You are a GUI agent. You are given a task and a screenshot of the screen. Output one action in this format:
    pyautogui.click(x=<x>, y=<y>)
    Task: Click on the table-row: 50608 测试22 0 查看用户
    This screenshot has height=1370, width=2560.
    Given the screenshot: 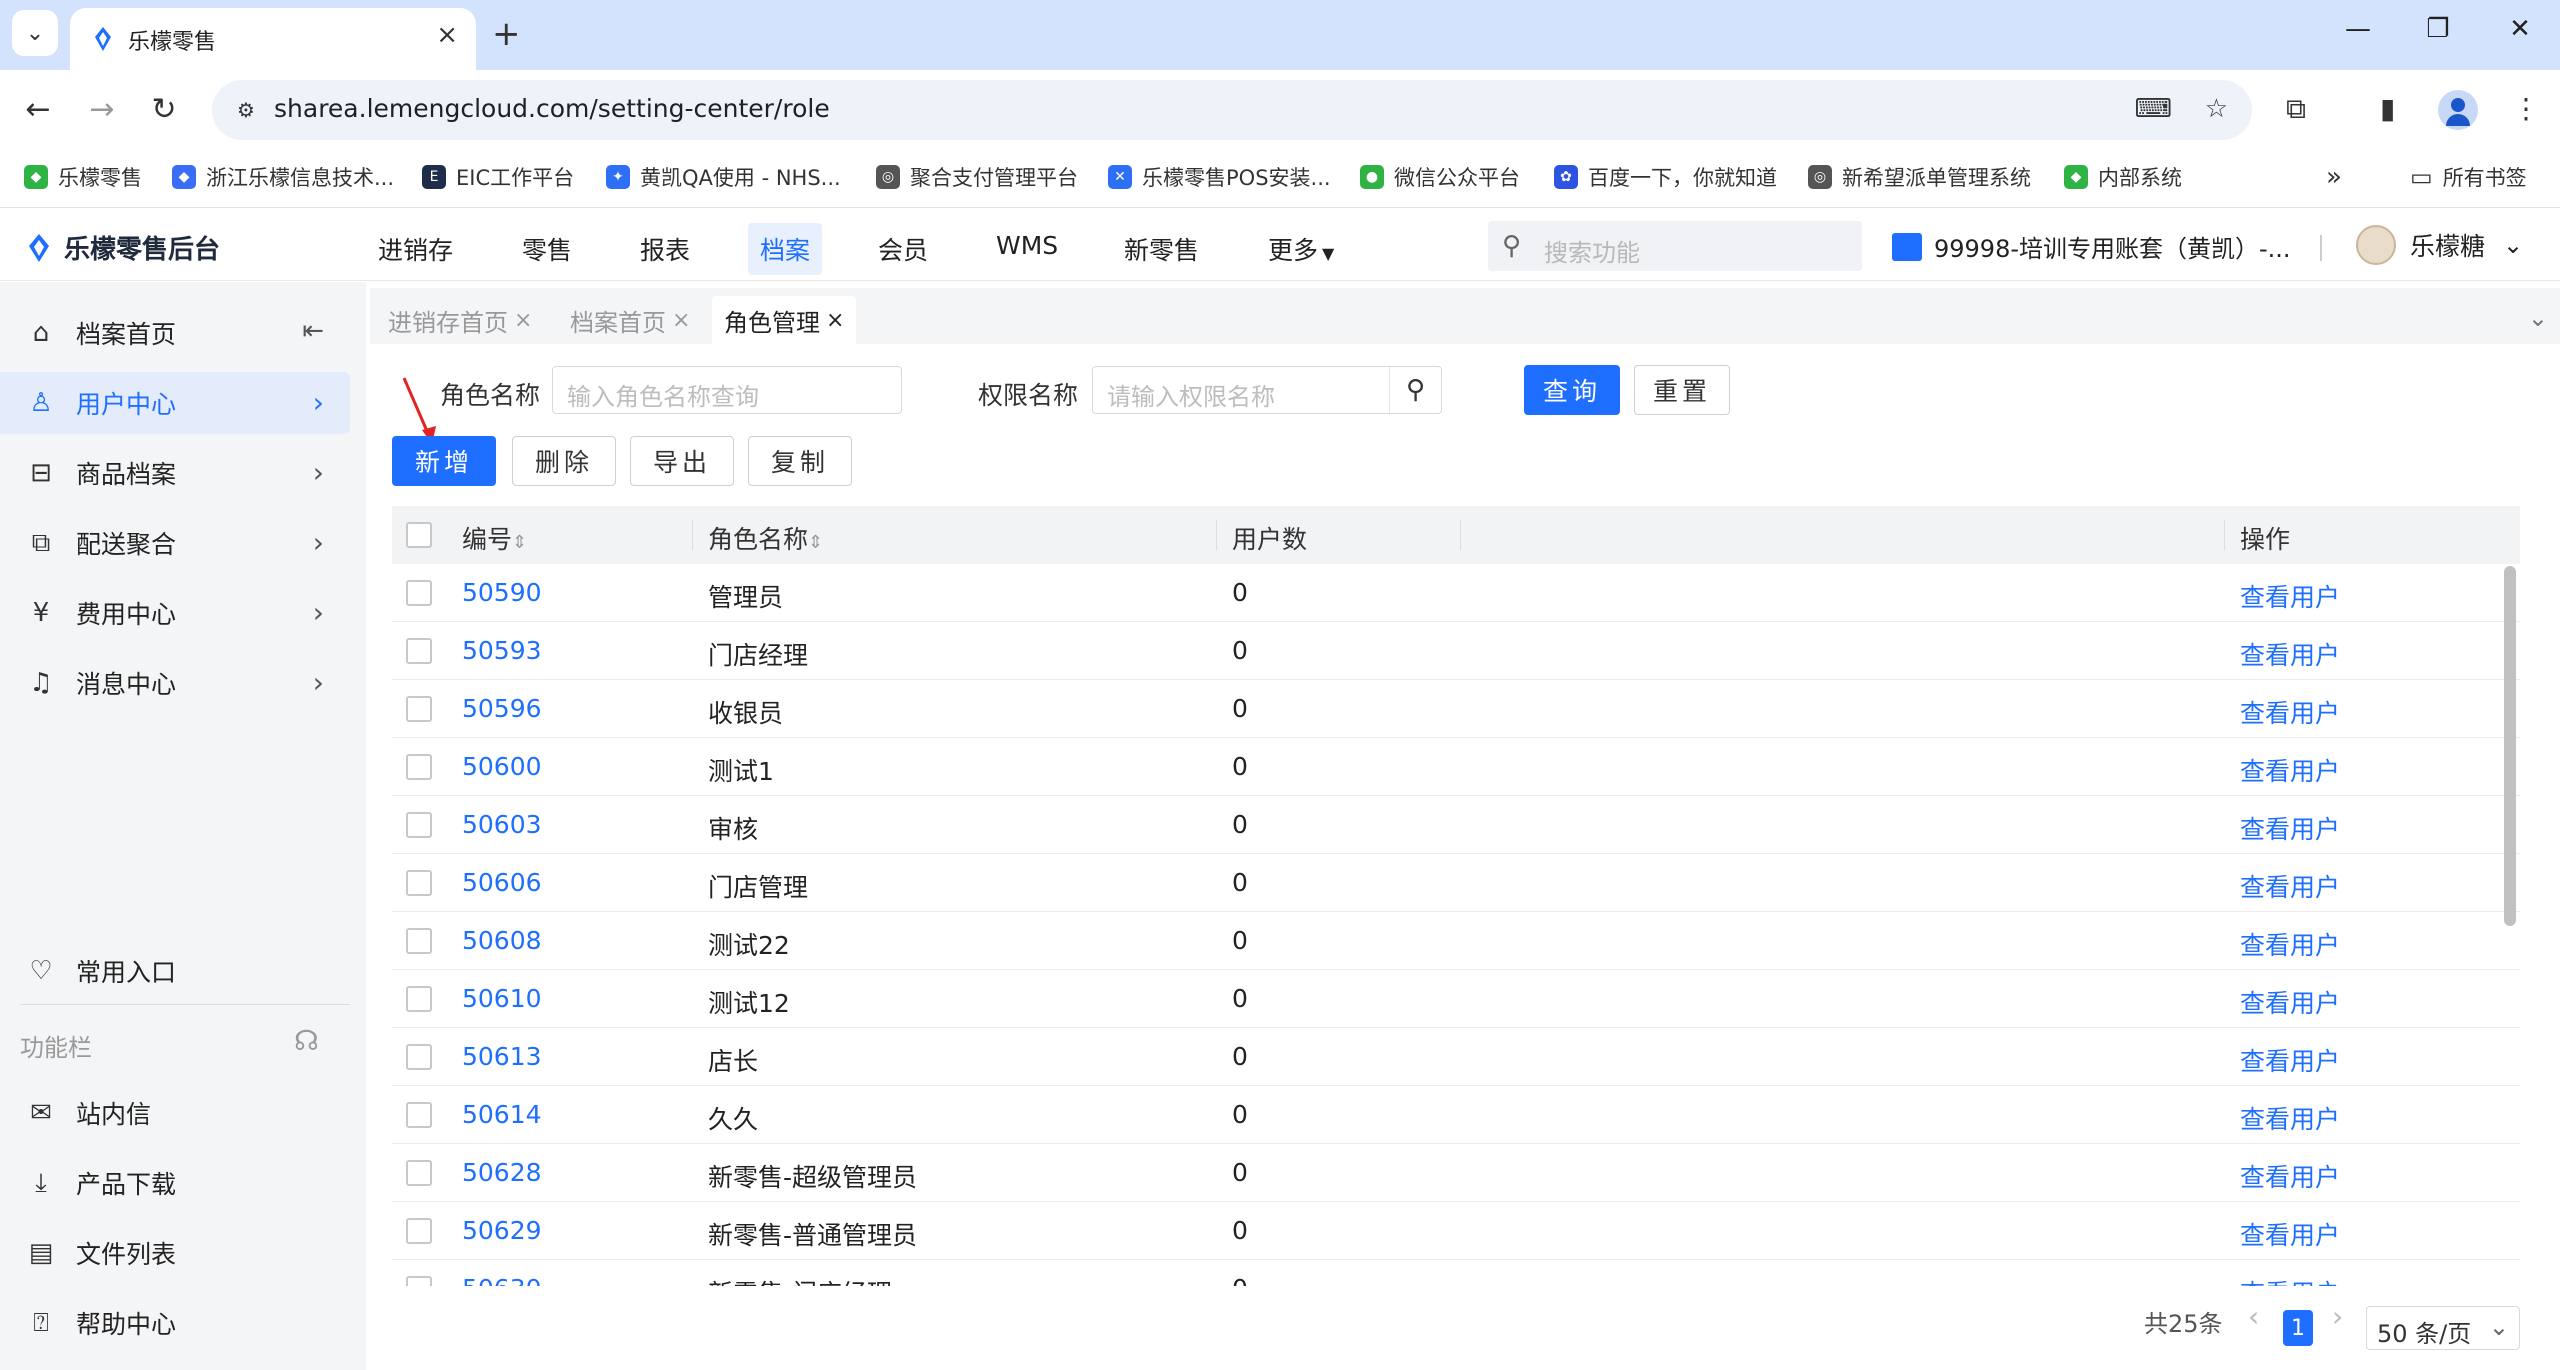 What is the action you would take?
    pyautogui.click(x=1456, y=941)
    